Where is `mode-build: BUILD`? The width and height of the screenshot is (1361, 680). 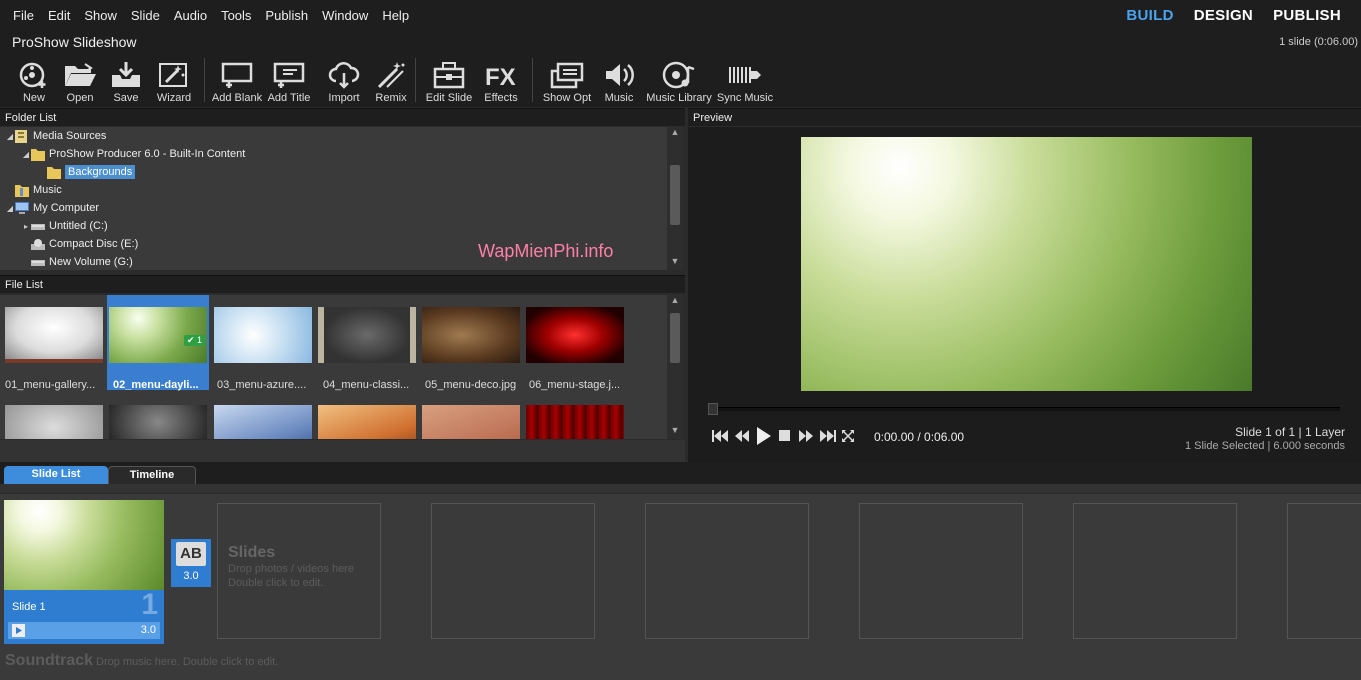 mode-build: BUILD is located at coordinates (1149, 15).